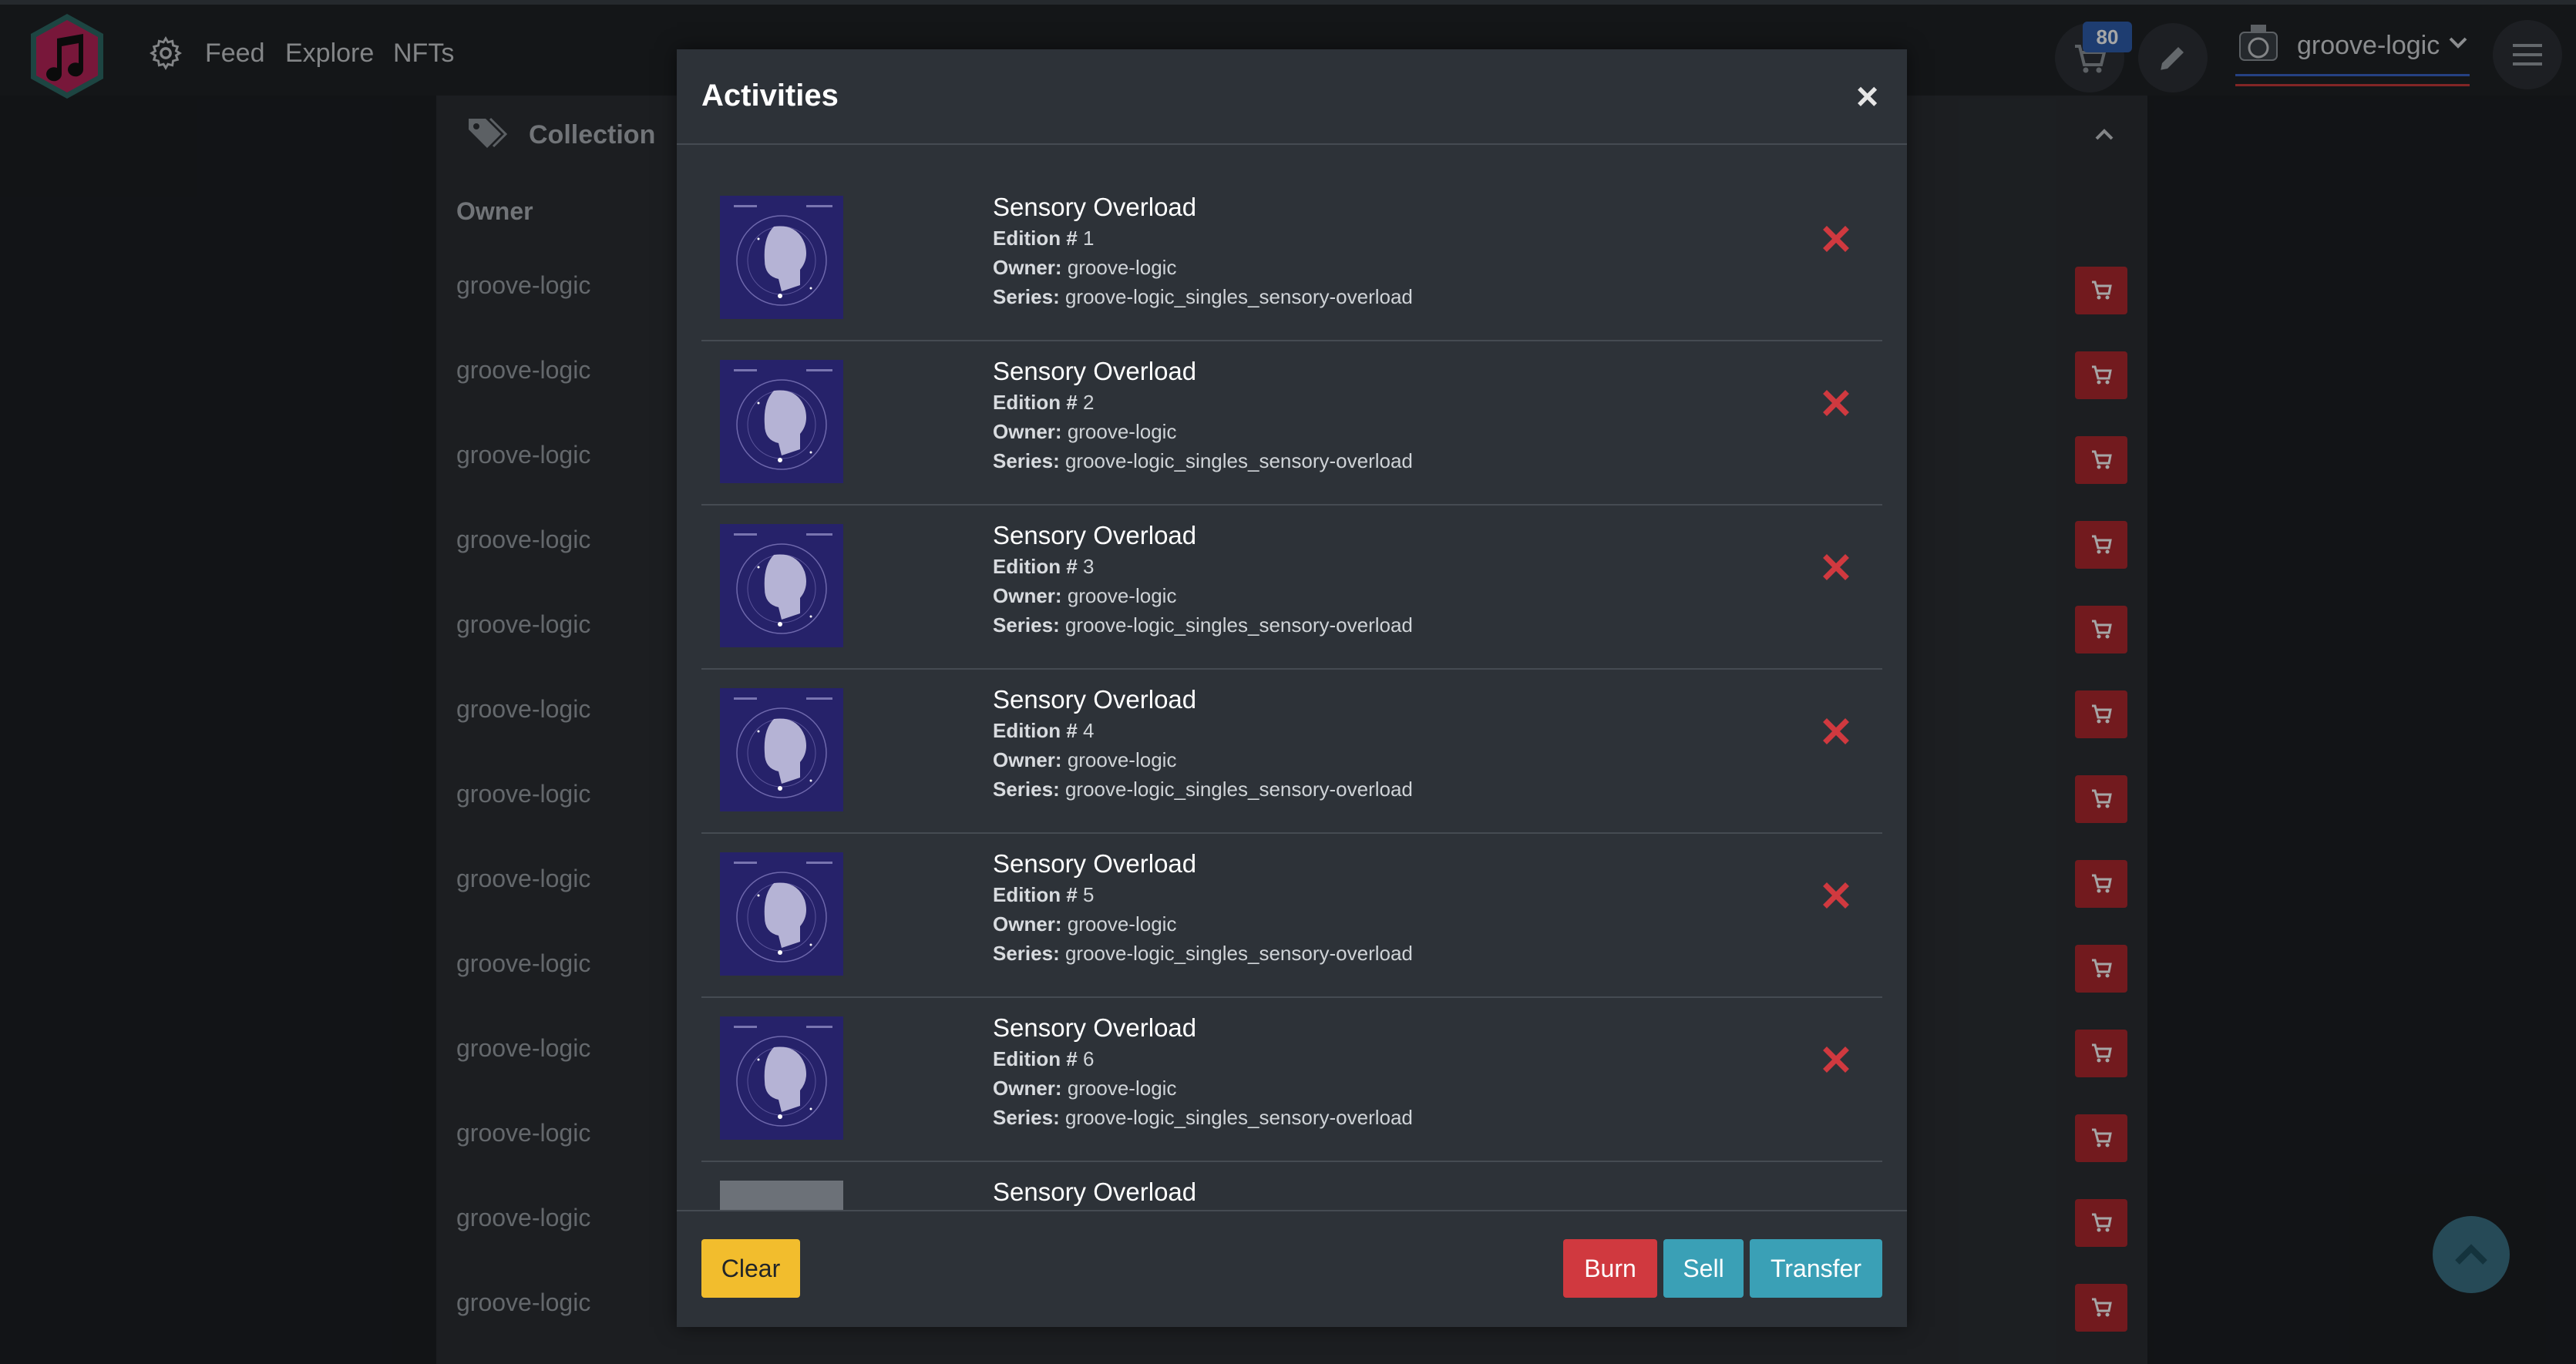 Image resolution: width=2576 pixels, height=1364 pixels. I want to click on item-edition: Edition # 1, so click(1043, 239).